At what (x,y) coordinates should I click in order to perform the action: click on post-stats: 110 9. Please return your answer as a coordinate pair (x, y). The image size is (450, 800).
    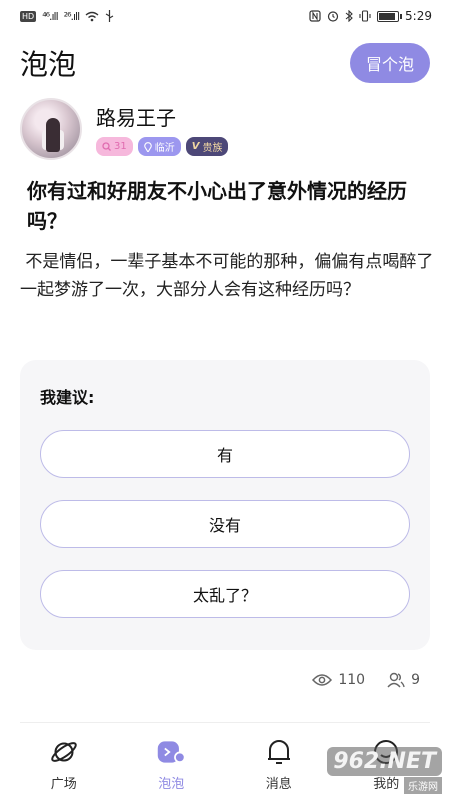
    Looking at the image, I should click on (366, 680).